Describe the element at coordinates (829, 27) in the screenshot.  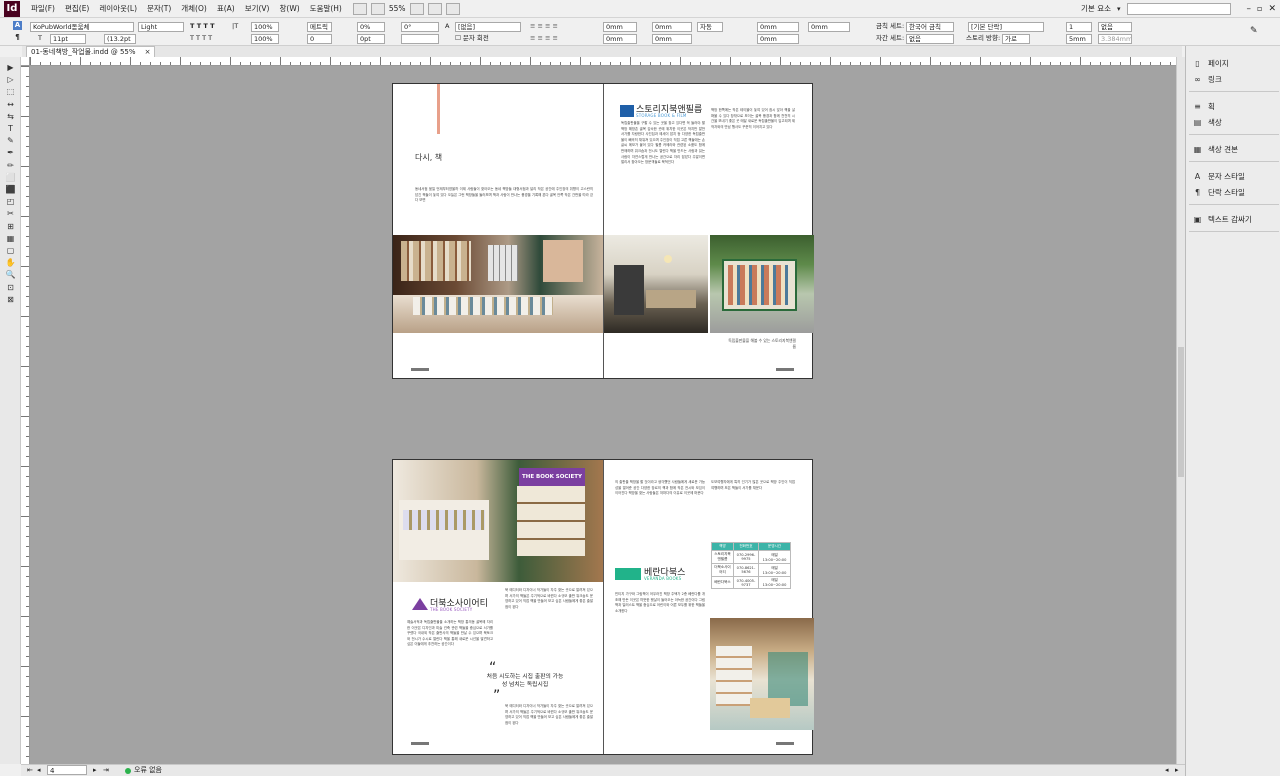
I see `extra-field-1: 0mm` at that location.